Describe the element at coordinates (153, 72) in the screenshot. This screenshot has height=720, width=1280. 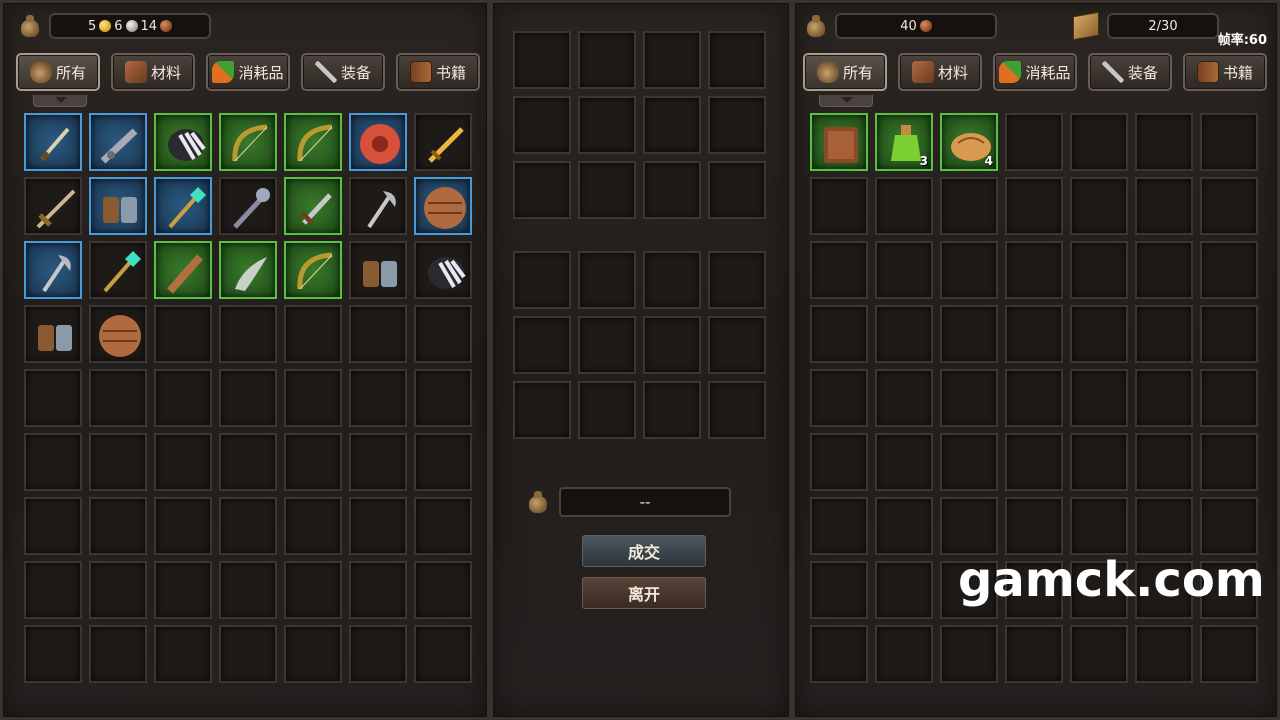
I see `tab-materials: 材料` at that location.